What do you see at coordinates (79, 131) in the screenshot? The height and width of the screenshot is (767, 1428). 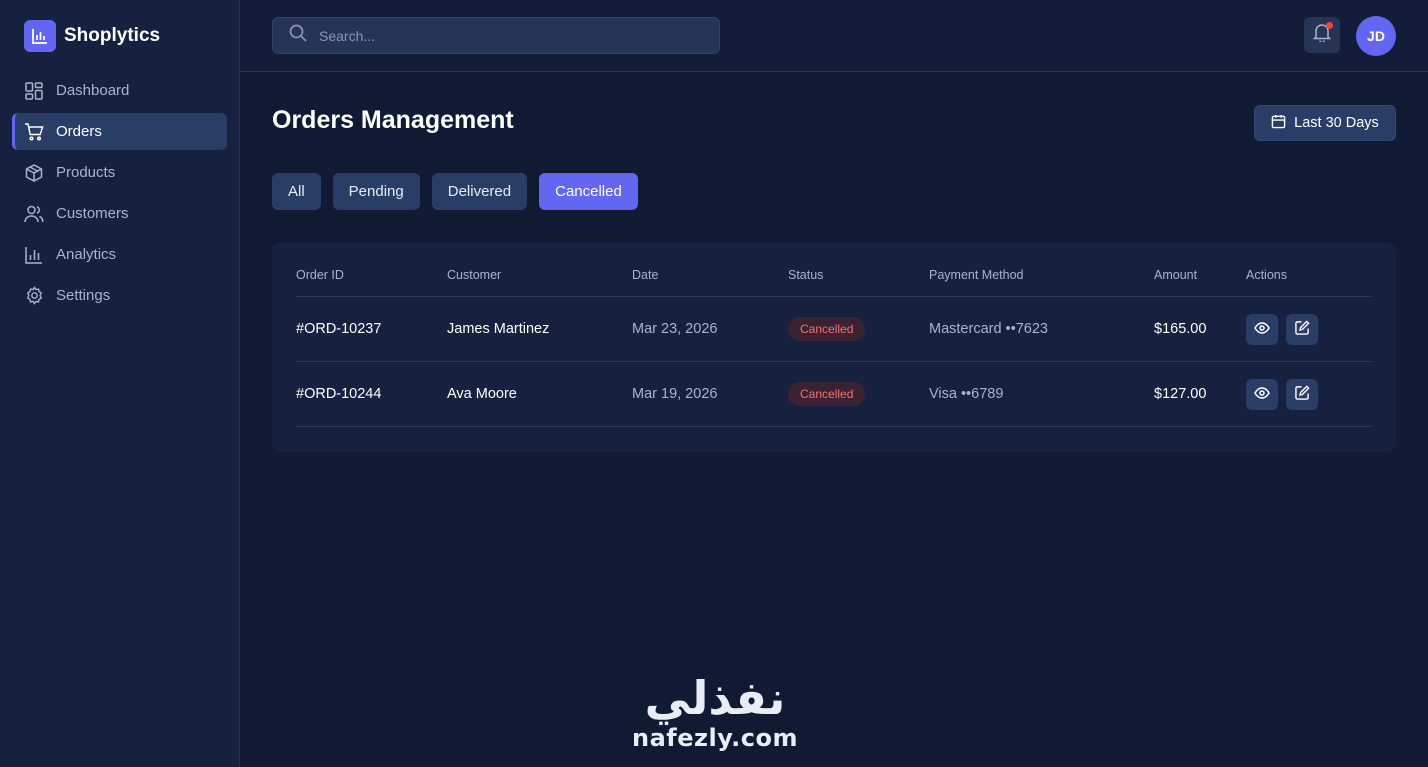 I see `sidebar-item-label: Orders` at bounding box center [79, 131].